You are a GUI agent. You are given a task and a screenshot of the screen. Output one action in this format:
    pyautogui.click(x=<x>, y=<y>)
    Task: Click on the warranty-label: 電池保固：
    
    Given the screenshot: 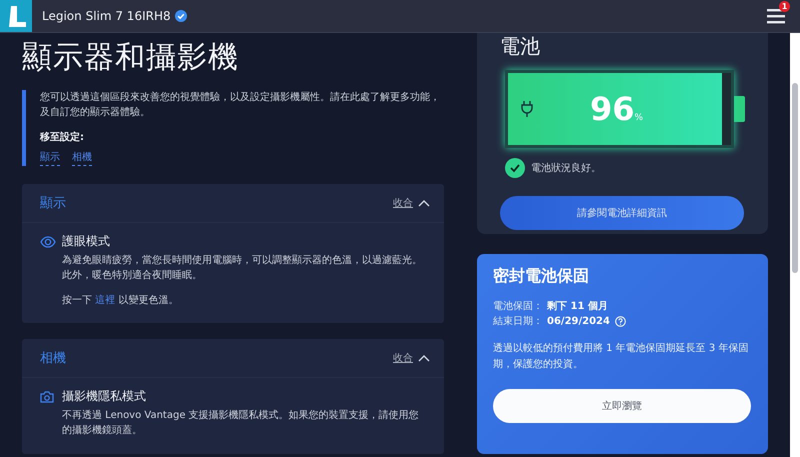 What is the action you would take?
    pyautogui.click(x=518, y=307)
    